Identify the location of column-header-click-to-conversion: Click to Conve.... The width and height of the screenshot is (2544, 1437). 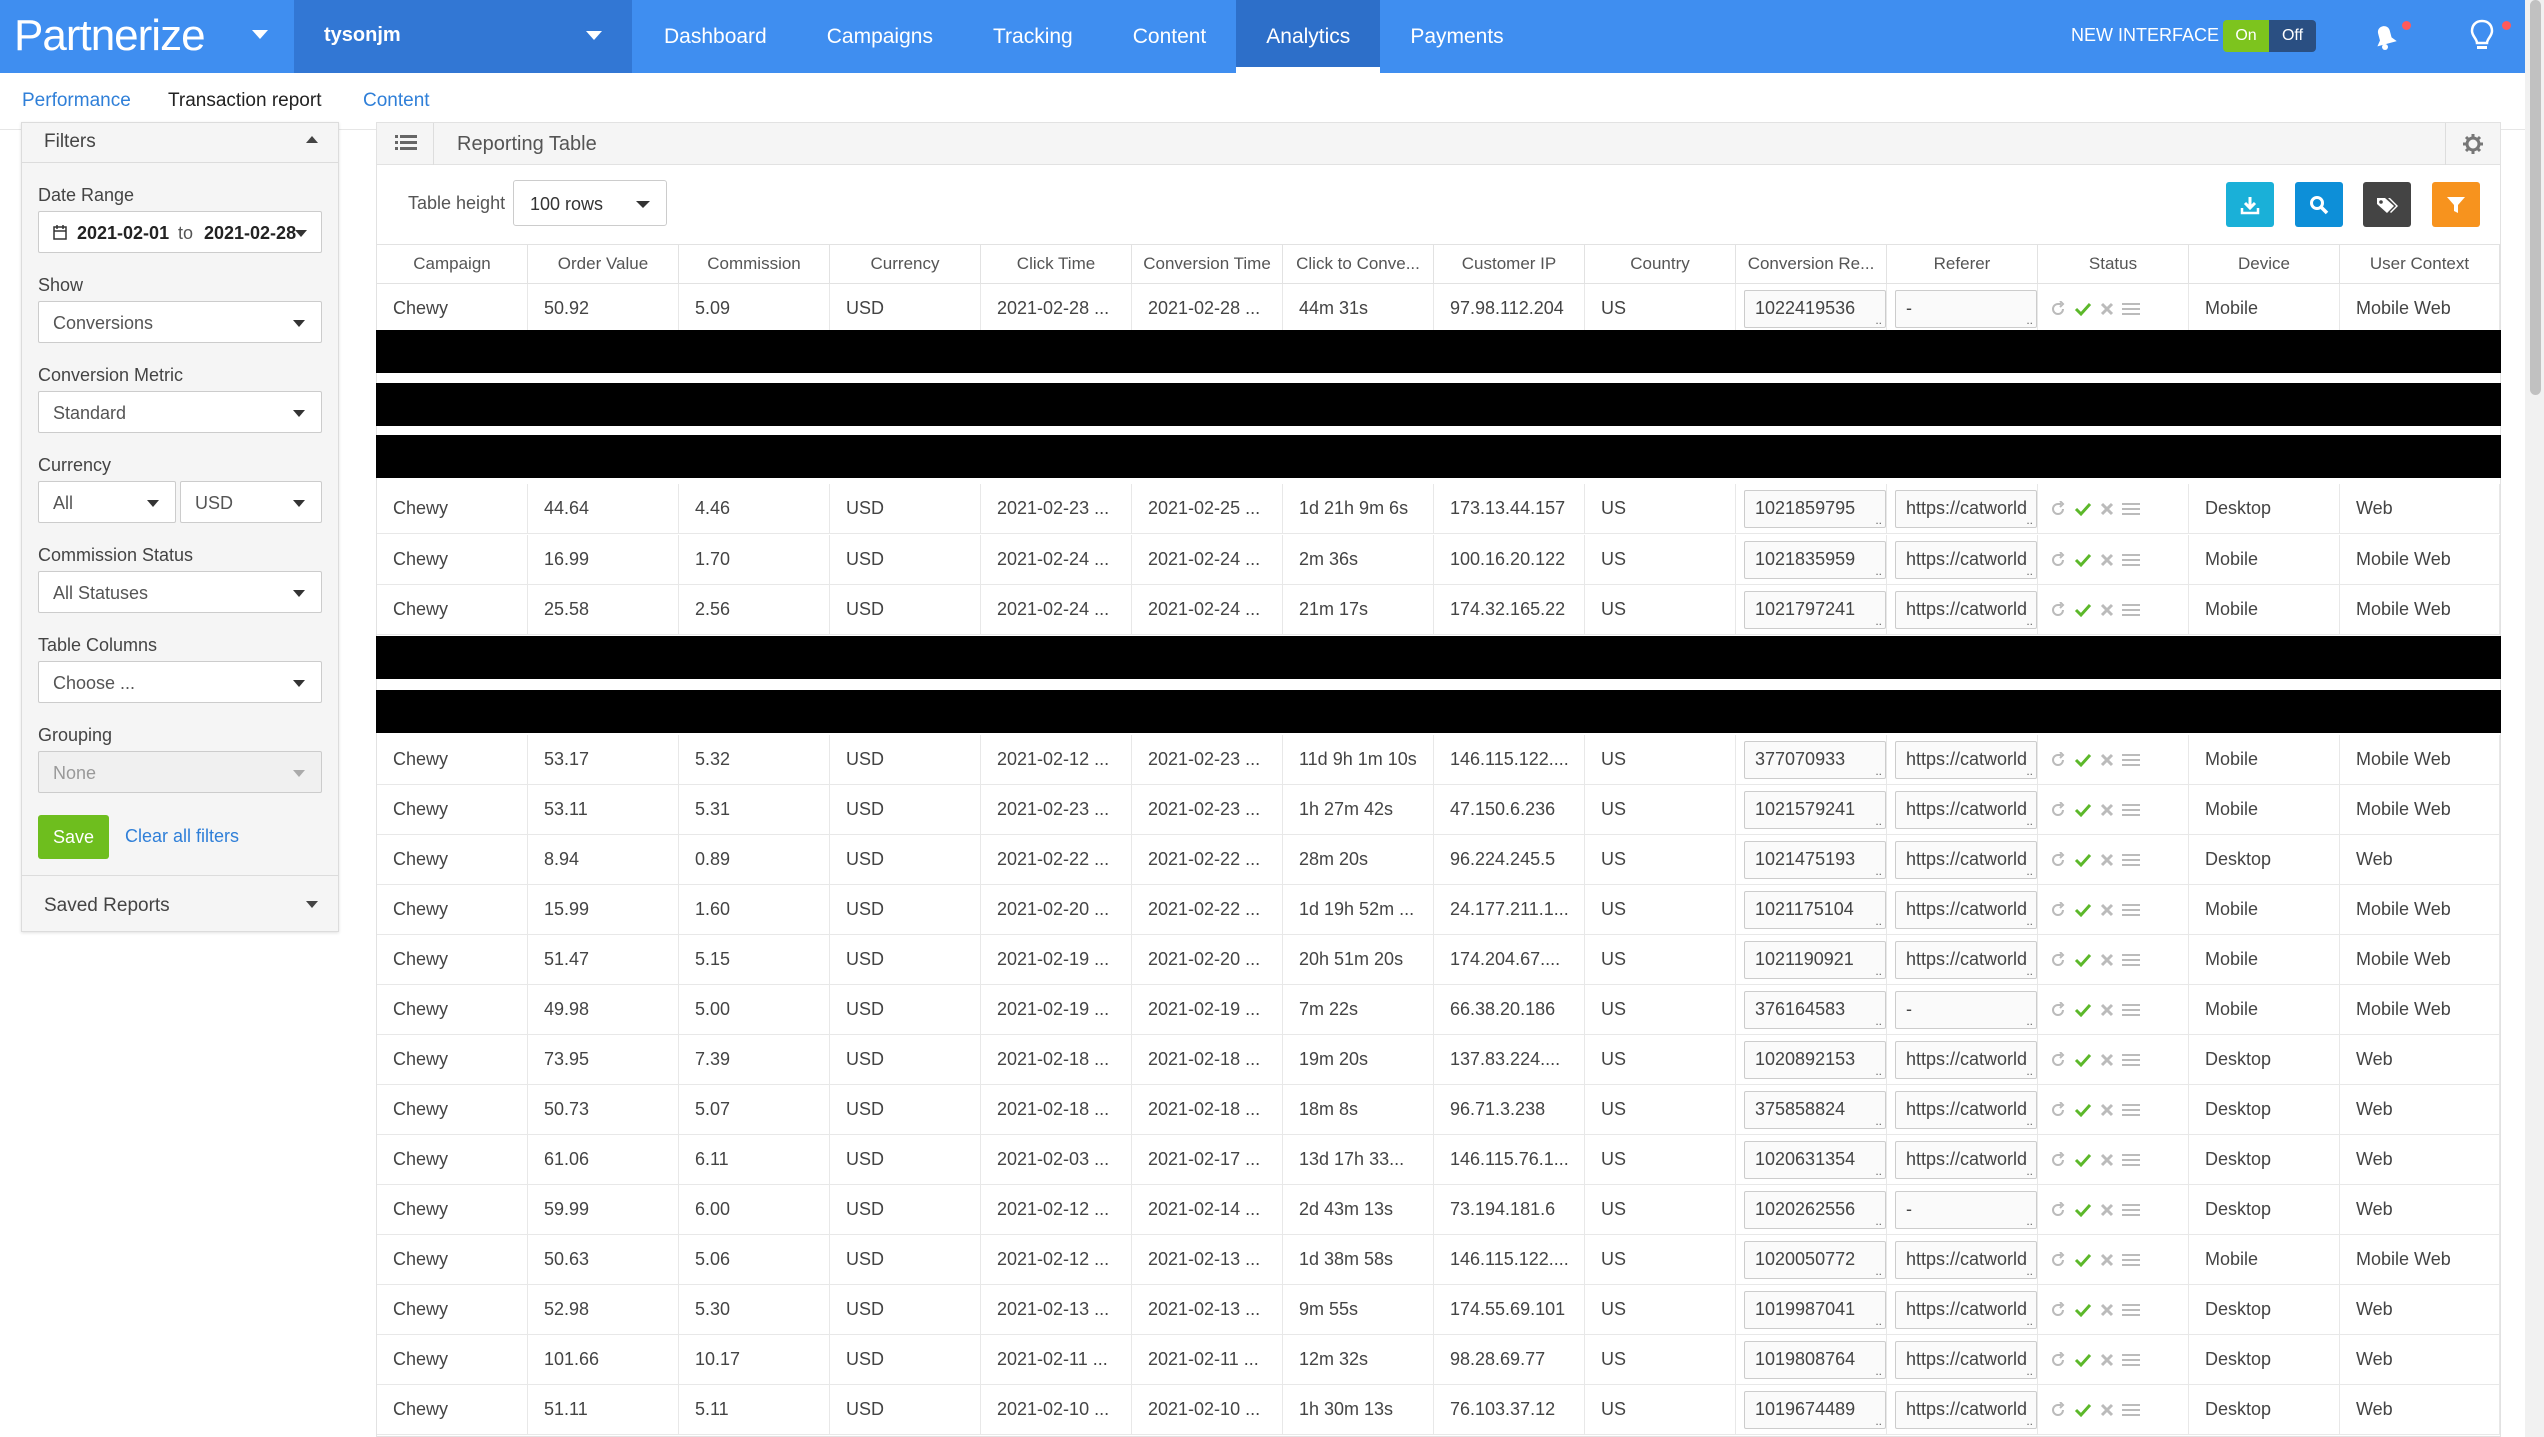
(1358, 264).